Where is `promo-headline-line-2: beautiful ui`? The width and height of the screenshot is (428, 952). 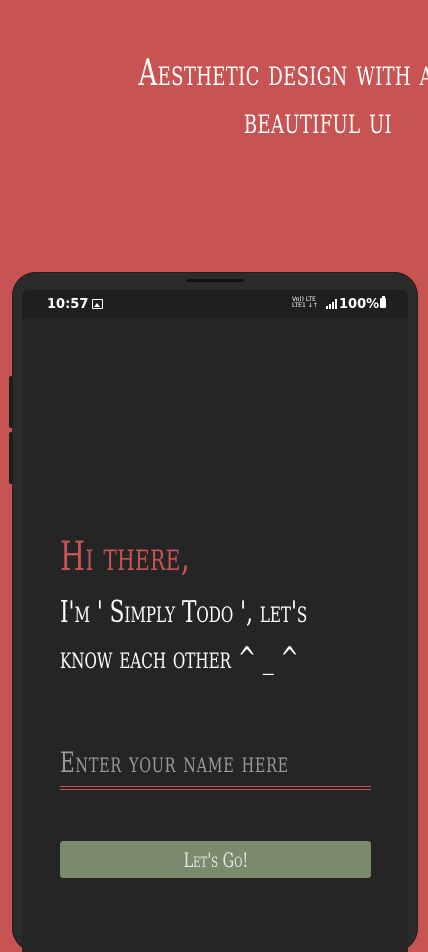
promo-headline-line-2: beautiful ui is located at coordinates (317, 121).